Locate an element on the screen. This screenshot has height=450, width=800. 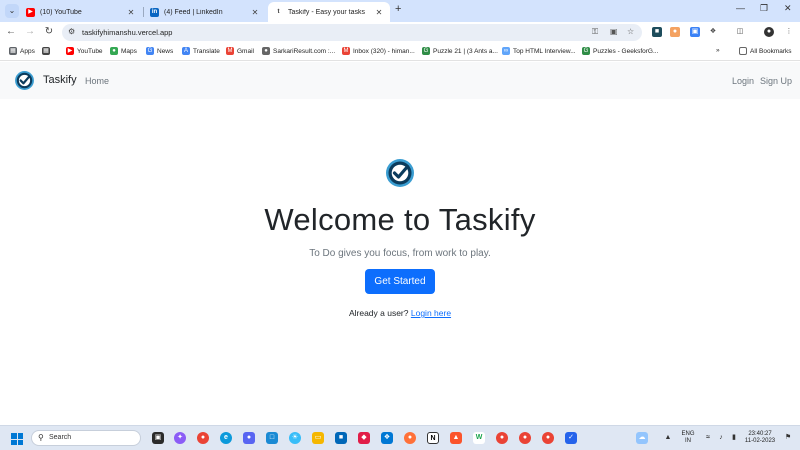
reload-icon: ↻ is located at coordinates (49, 31).